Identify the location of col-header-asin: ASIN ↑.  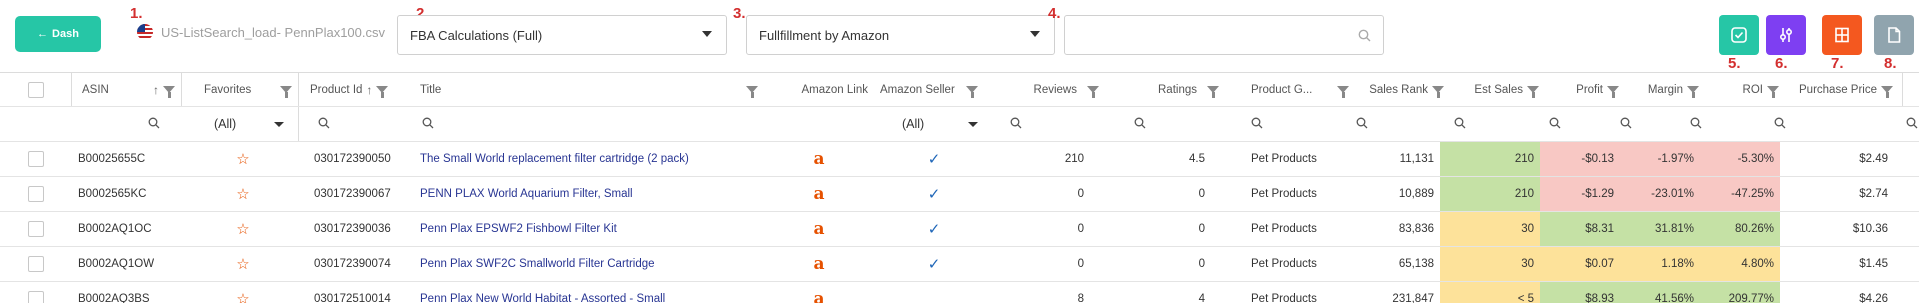
(127, 89).